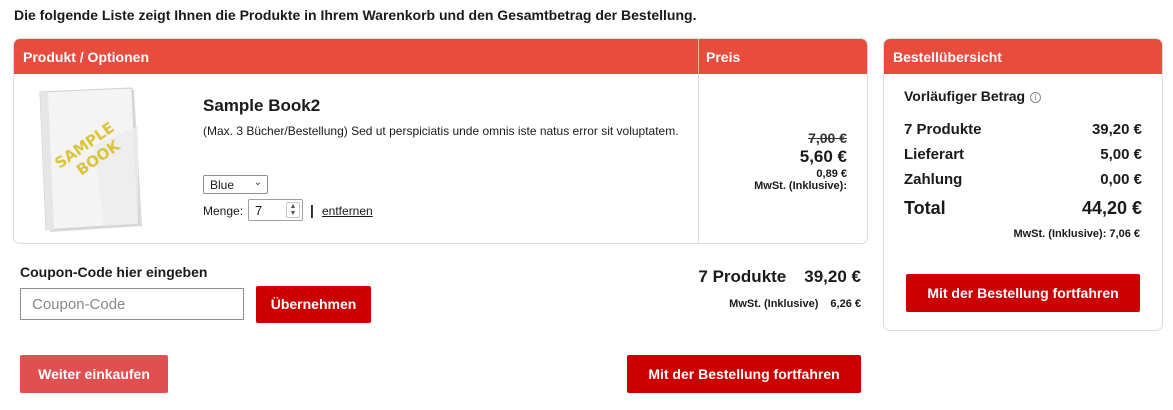  I want to click on summary-checkout-button: Mit der Bestellung fortfahren, so click(1023, 293).